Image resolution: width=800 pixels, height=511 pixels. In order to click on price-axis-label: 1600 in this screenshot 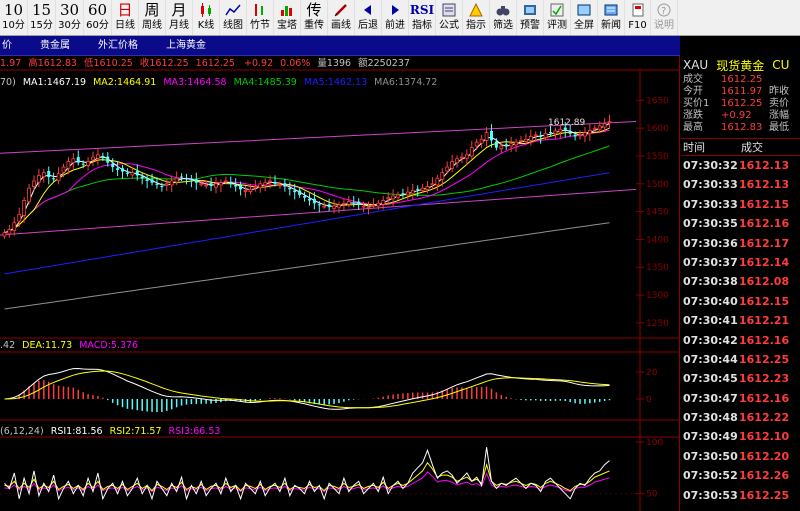, I will do `click(657, 129)`.